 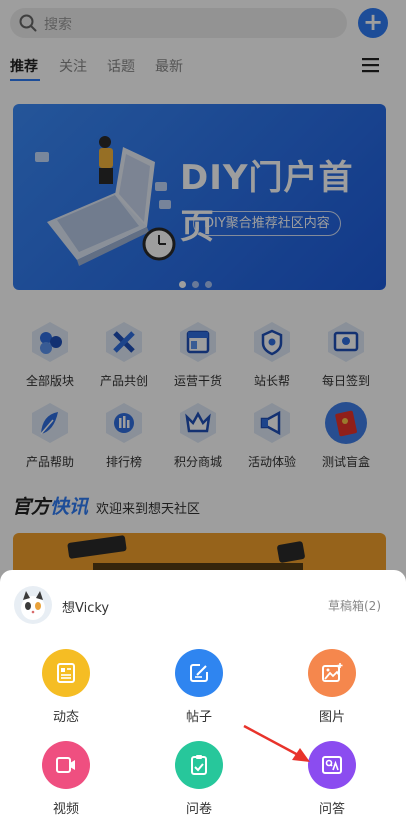 I want to click on image-icon, so click(x=332, y=672).